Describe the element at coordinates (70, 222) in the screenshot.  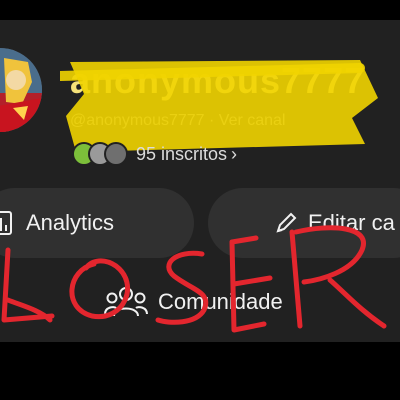
I see `analytics-label: Analytics` at that location.